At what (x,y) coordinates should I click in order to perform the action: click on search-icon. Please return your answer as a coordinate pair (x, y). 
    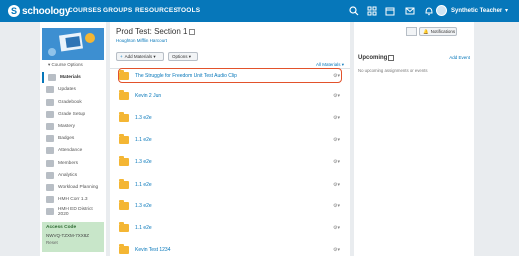
    Looking at the image, I should click on (354, 11).